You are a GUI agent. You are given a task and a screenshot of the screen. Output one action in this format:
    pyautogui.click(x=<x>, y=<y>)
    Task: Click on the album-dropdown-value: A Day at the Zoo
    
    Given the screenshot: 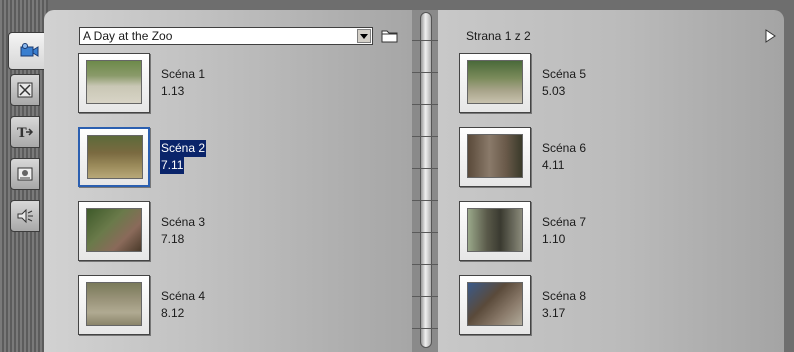 What is the action you would take?
    pyautogui.click(x=128, y=36)
    